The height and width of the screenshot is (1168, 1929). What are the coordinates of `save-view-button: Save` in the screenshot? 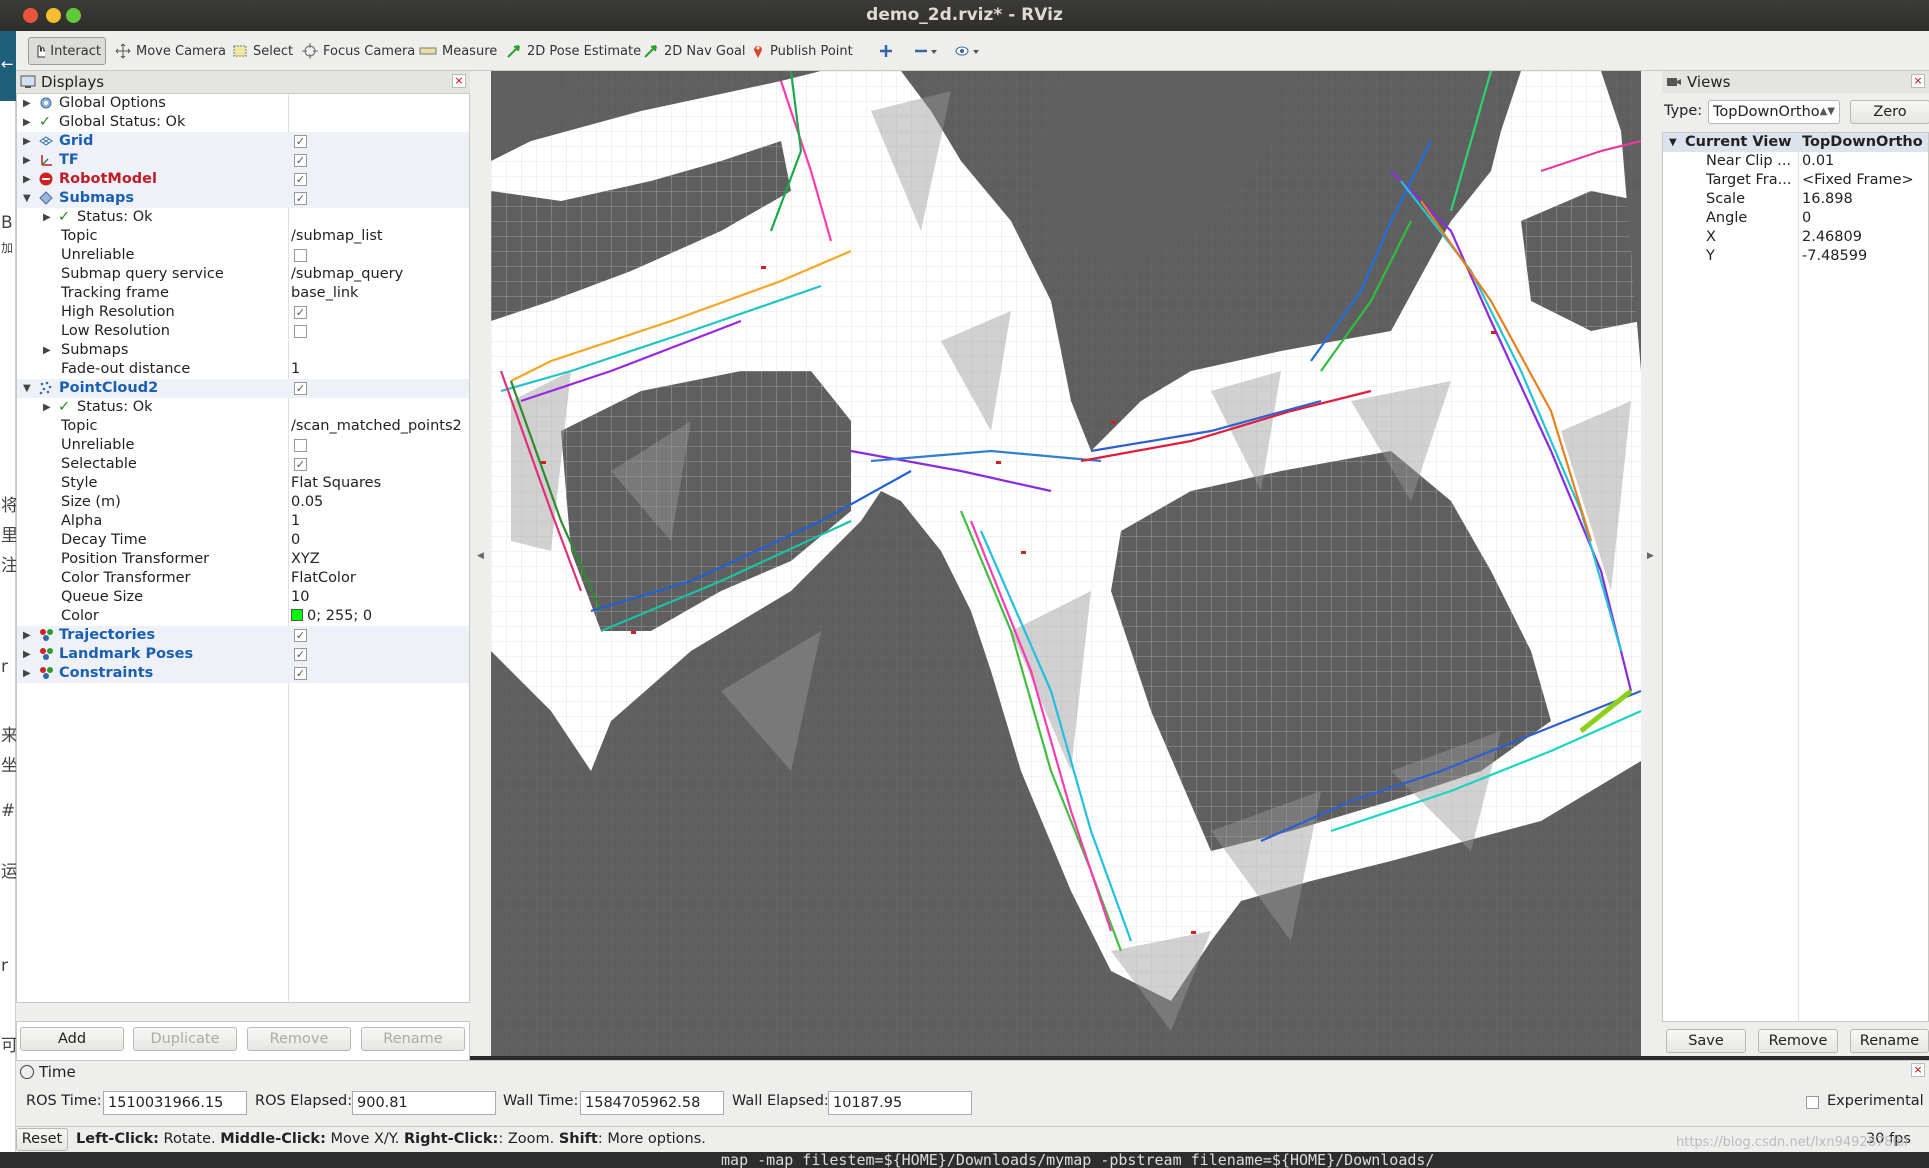 It's located at (1706, 1041).